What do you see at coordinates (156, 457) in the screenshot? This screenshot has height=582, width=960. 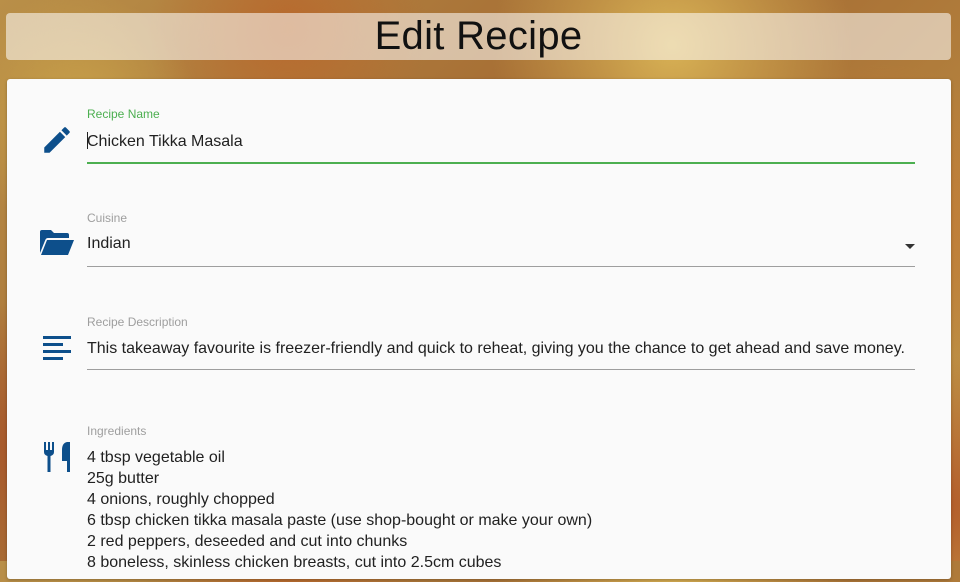 I see `ingredient-line: 4 tbsp vegetable oil` at bounding box center [156, 457].